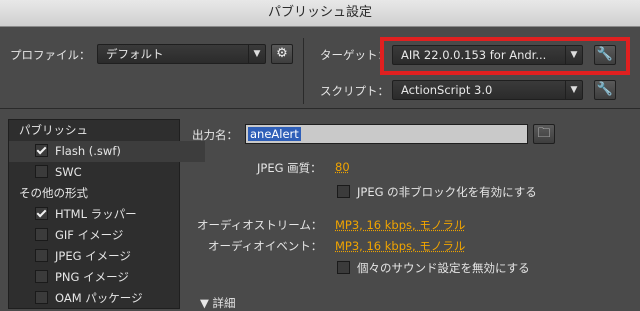 This screenshot has width=640, height=311. Describe the element at coordinates (343, 191) in the screenshot. I see `checkbox-jpeg-deblock` at that location.